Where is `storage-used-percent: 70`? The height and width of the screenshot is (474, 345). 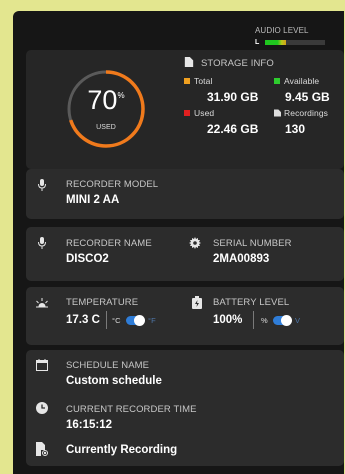
storage-used-percent: 70 is located at coordinates (102, 100).